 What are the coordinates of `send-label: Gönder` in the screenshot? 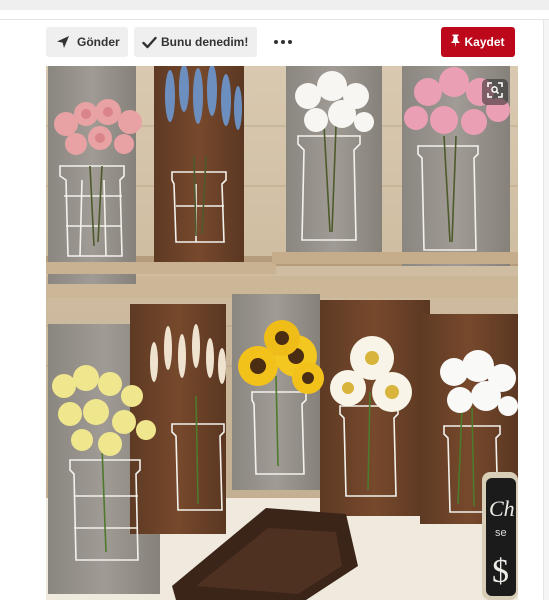 It's located at (98, 42).